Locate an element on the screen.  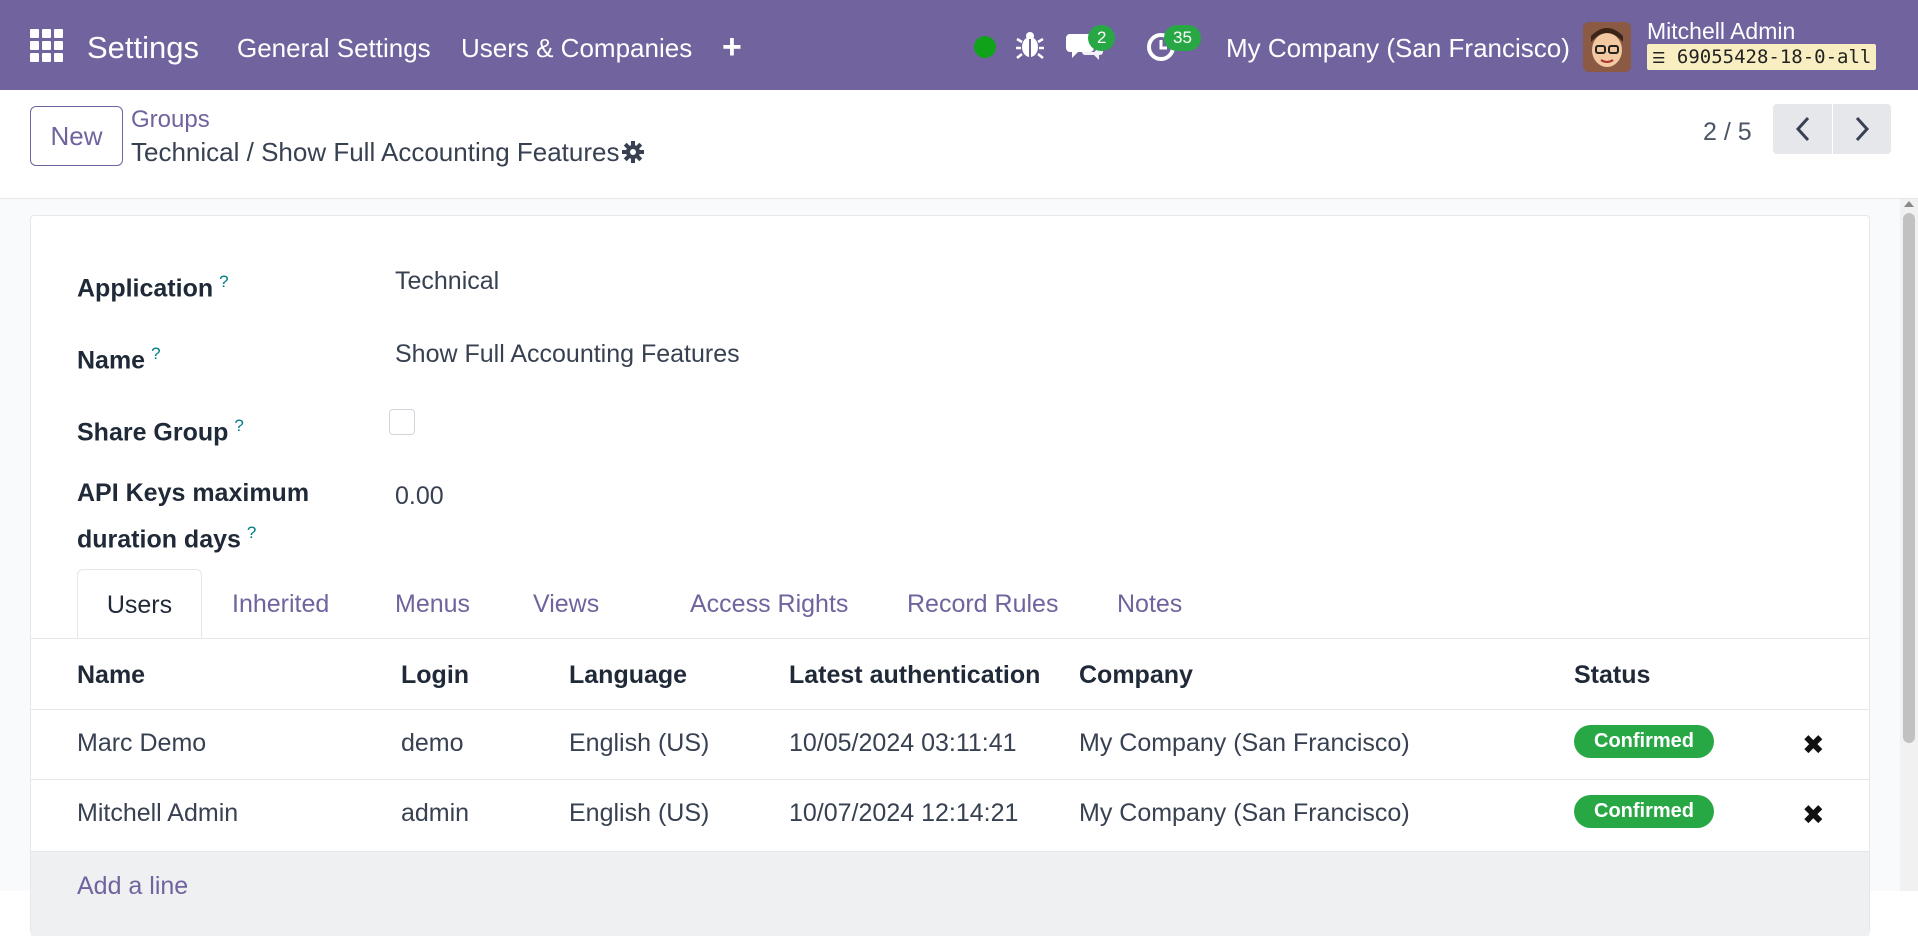
database-badge: ☰ 69055428-18-0-all is located at coordinates (1762, 57).